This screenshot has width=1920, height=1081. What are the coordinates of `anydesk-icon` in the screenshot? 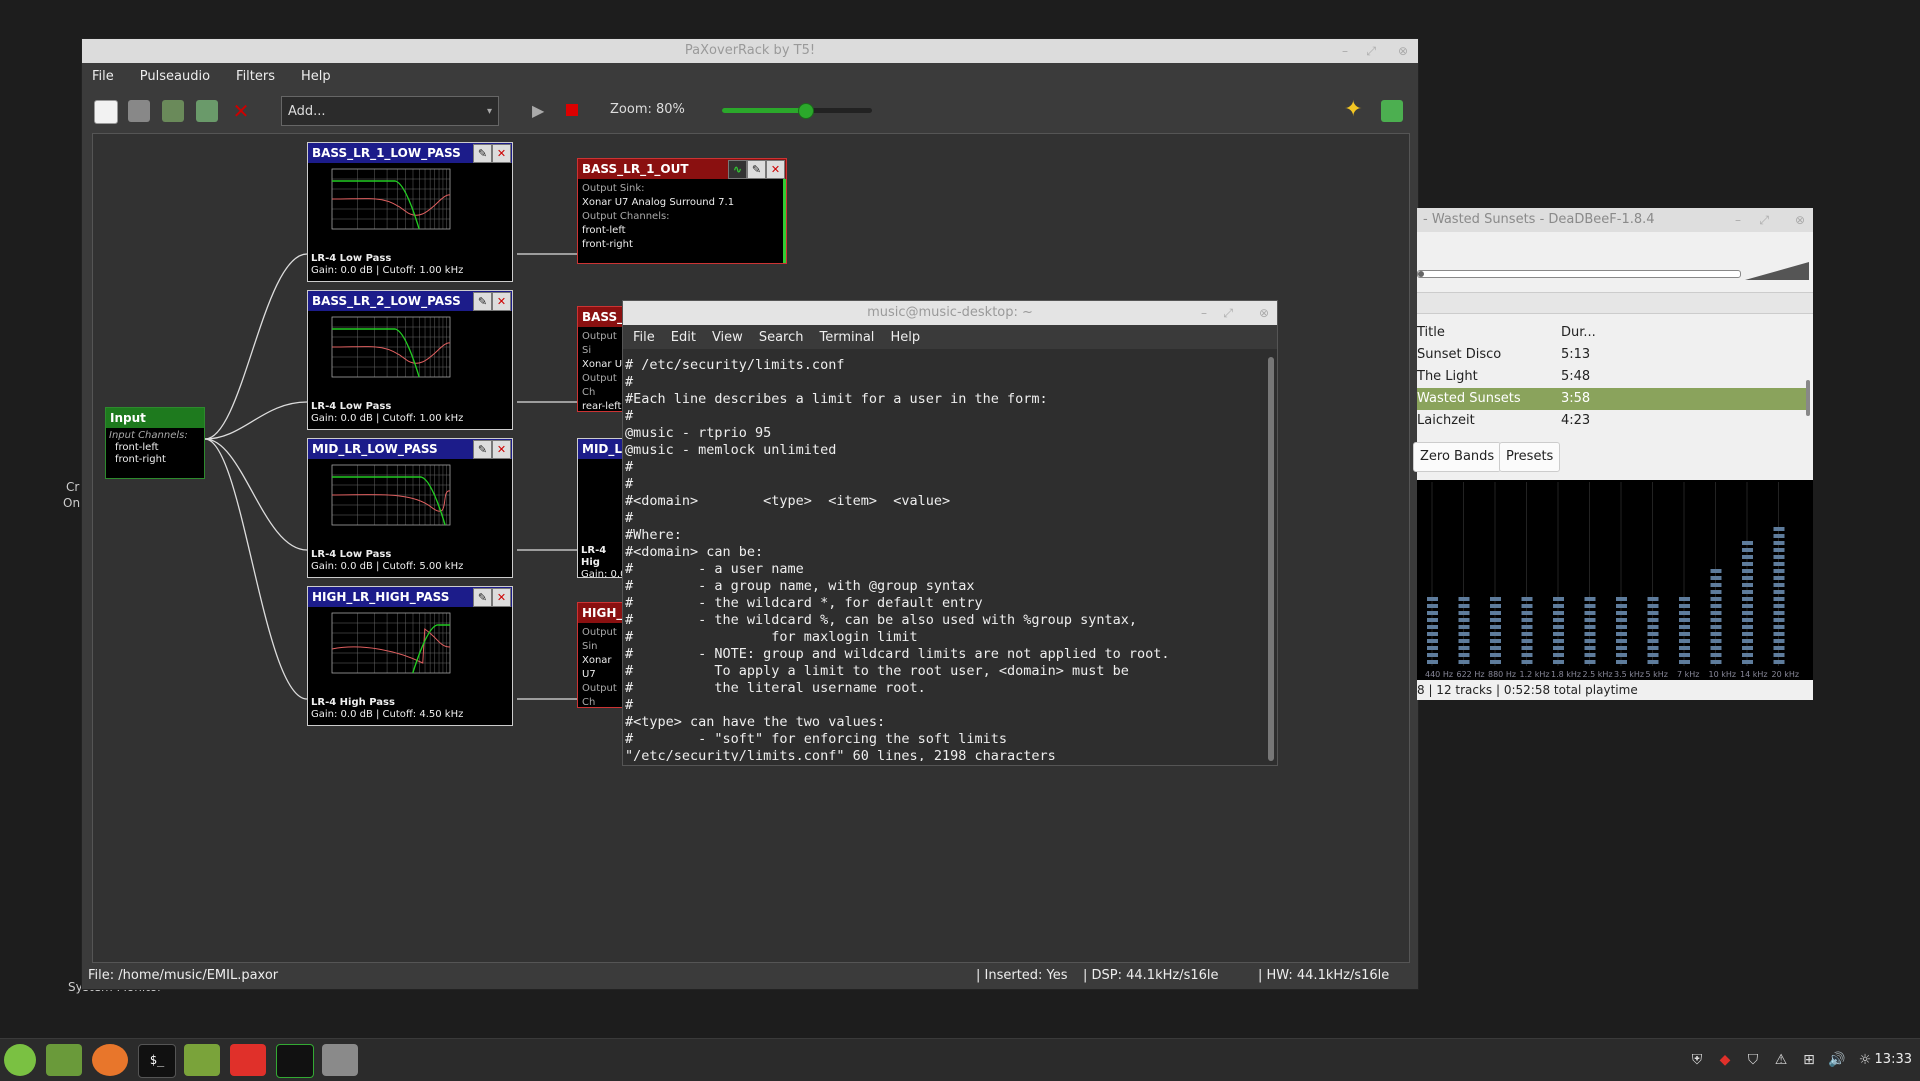 It's located at (248, 1060).